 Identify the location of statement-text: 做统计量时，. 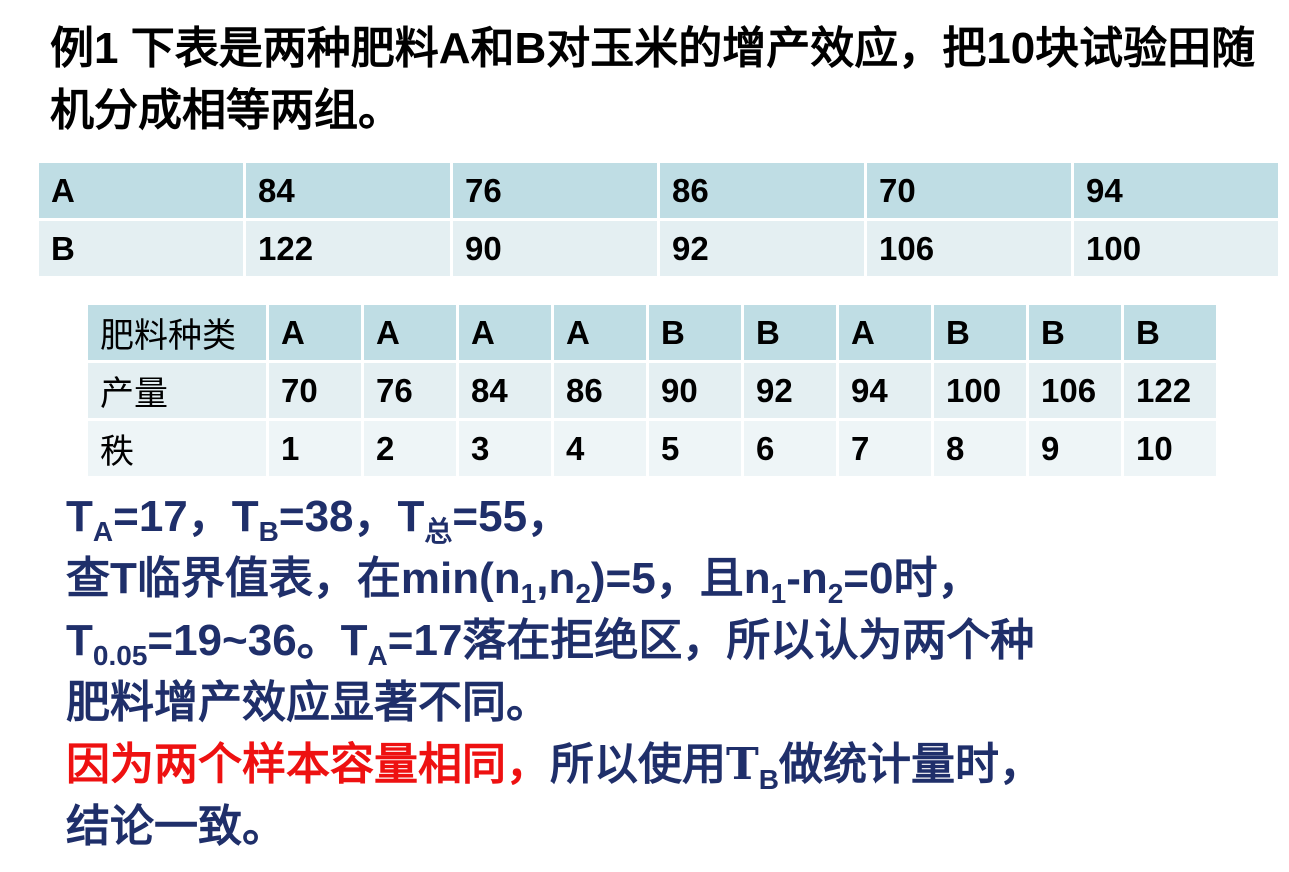
(910, 764).